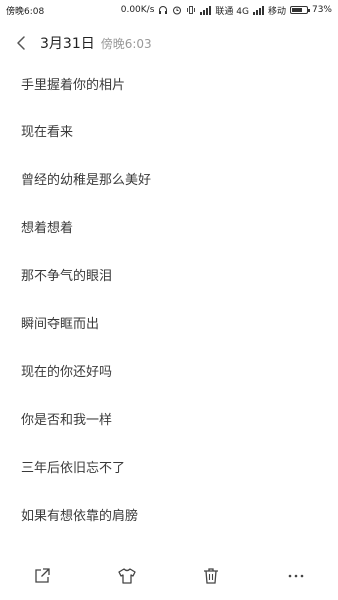 This screenshot has width=338, height=600. I want to click on content-fade, so click(169, 537).